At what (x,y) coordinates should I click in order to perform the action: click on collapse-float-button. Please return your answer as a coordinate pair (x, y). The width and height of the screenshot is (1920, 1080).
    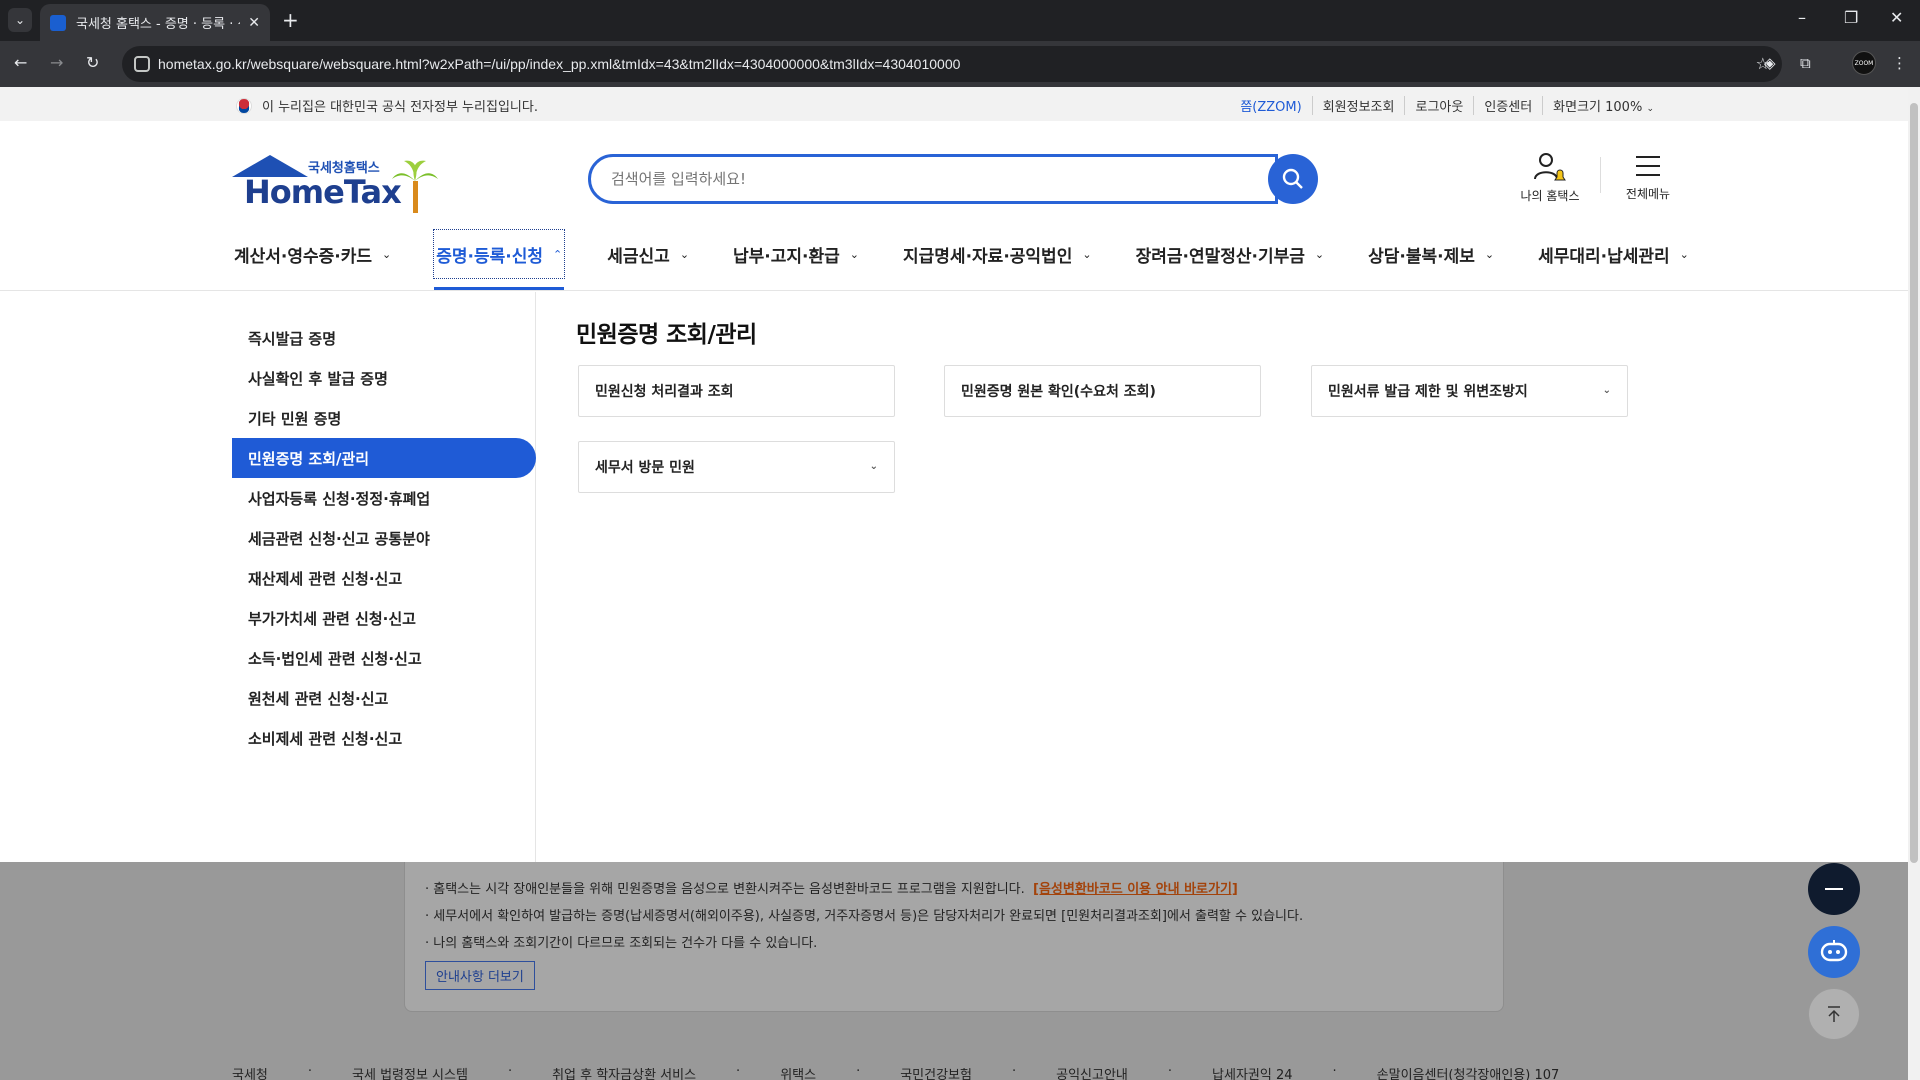
    Looking at the image, I should click on (1834, 889).